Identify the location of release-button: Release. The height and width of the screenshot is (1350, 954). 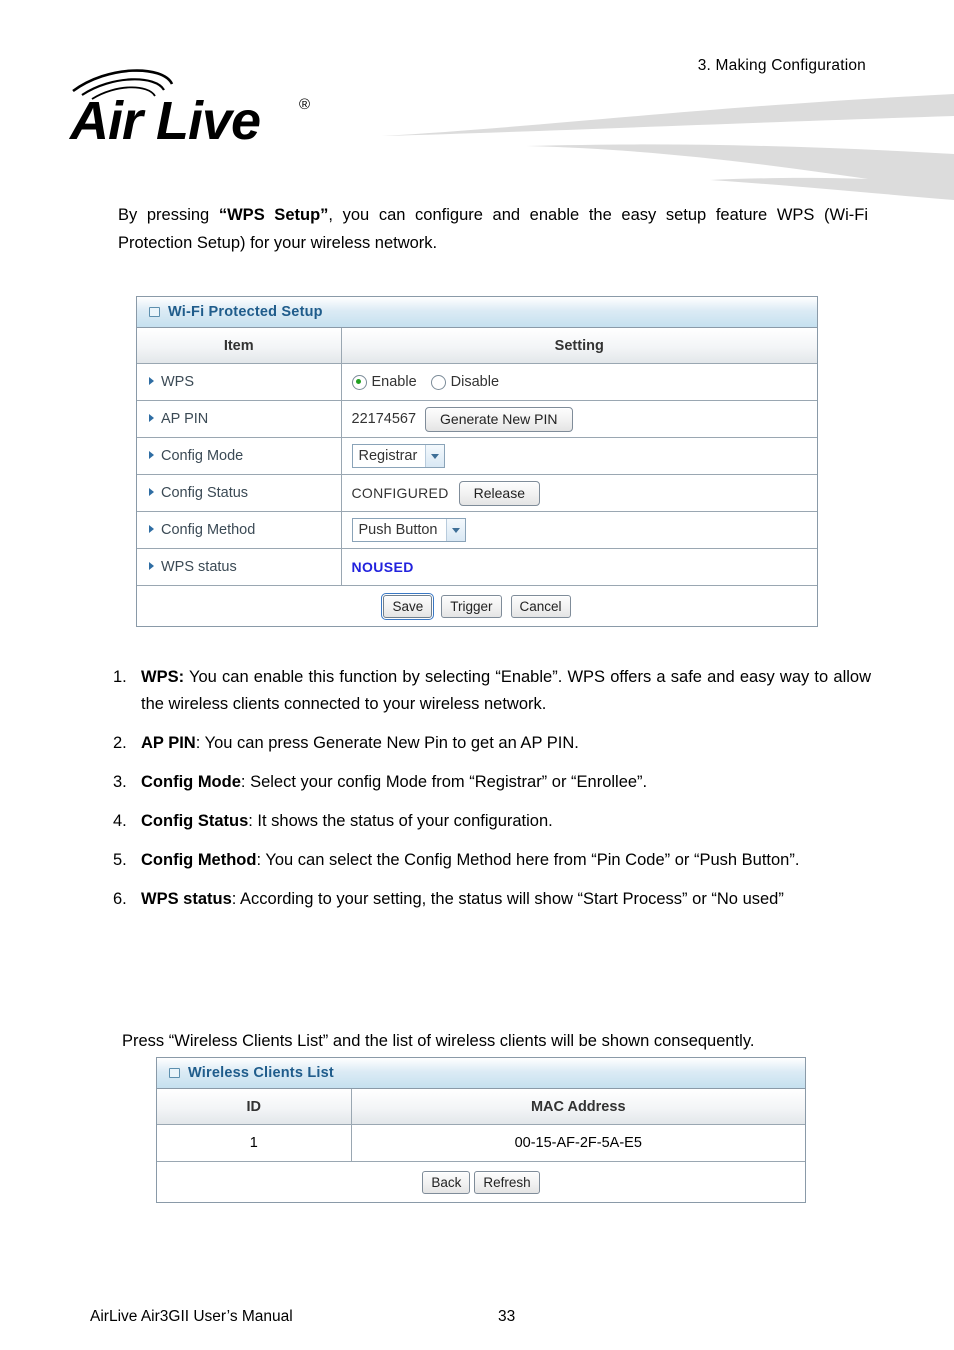
(499, 493).